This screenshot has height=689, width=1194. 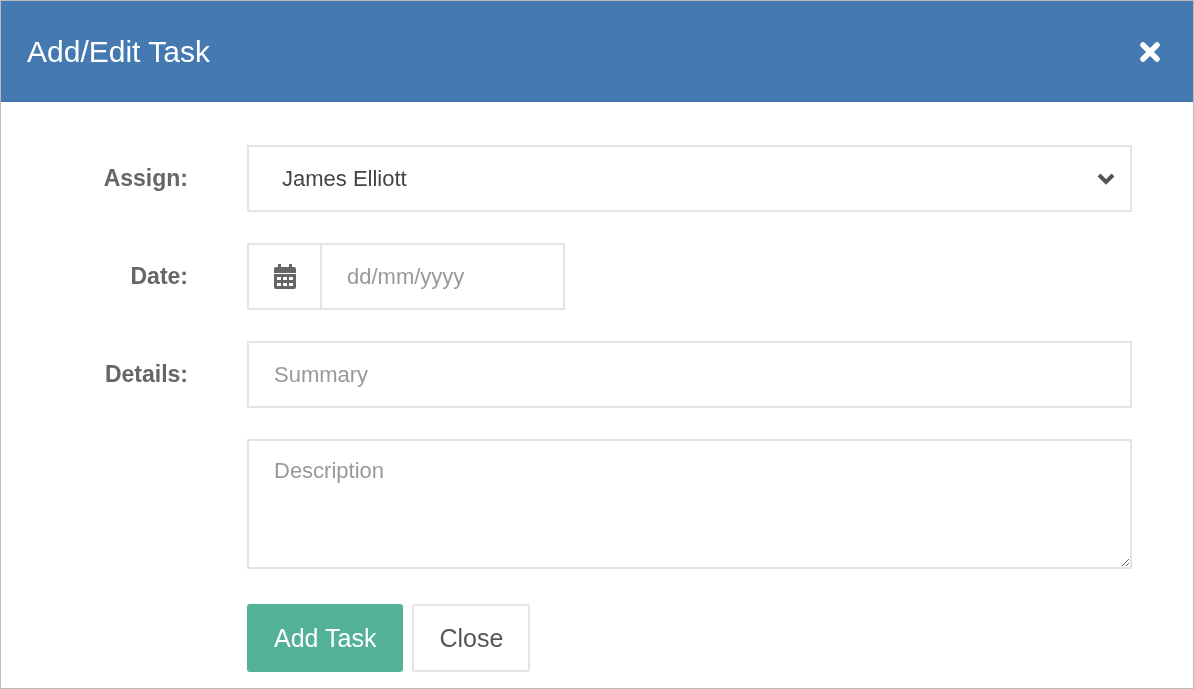 What do you see at coordinates (146, 374) in the screenshot?
I see `field-label: Details:` at bounding box center [146, 374].